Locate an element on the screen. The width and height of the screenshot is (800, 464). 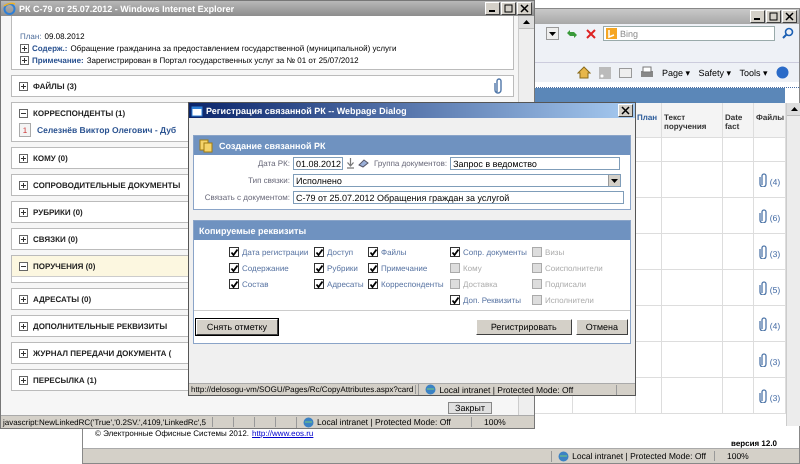
version-text: версия 12.0 is located at coordinates (754, 444).